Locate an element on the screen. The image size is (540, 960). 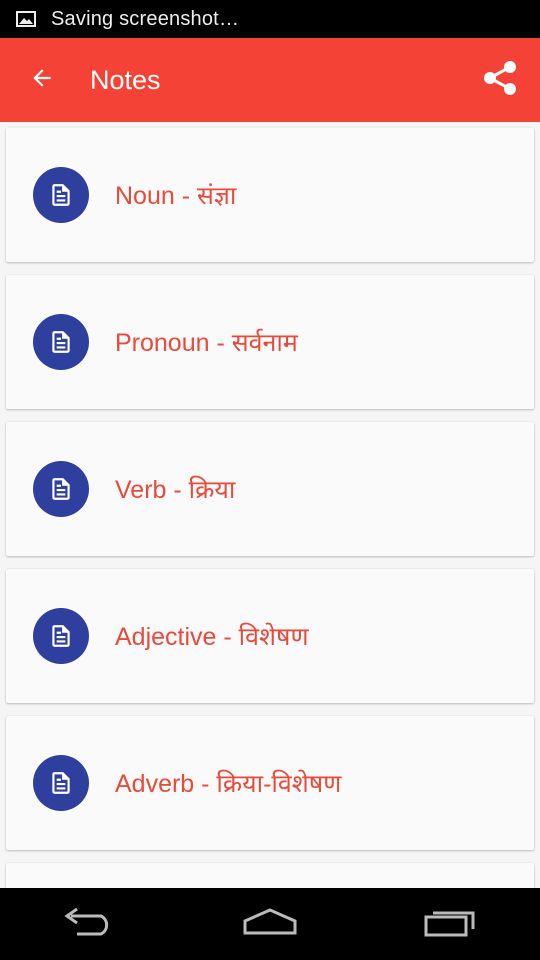
nav-recents-button is located at coordinates (450, 924).